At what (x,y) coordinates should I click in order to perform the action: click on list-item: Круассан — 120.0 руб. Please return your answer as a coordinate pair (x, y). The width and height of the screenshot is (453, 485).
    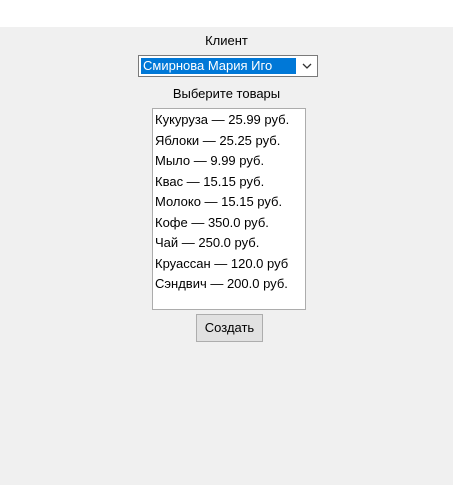
    Looking at the image, I should click on (229, 264).